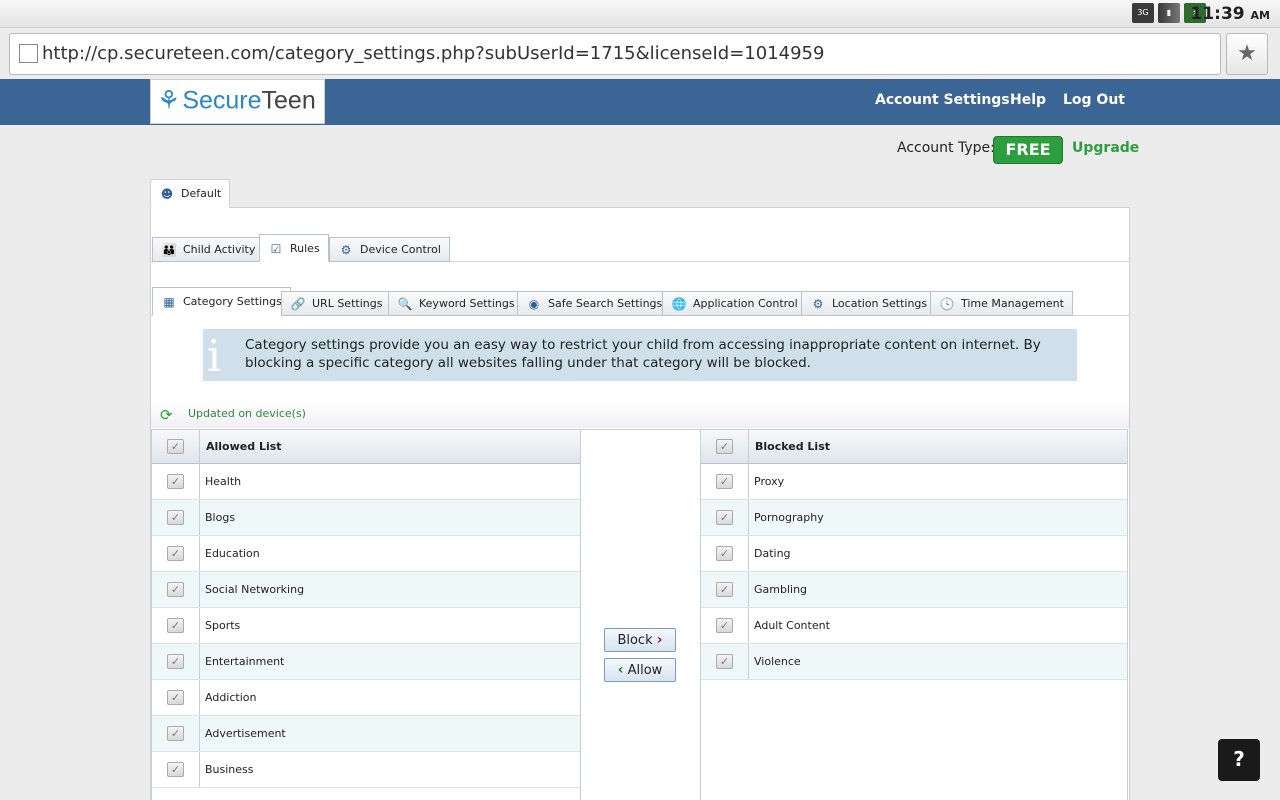 Image resolution: width=1280 pixels, height=800 pixels. I want to click on list-item: ✓ Entertainment, so click(366, 662).